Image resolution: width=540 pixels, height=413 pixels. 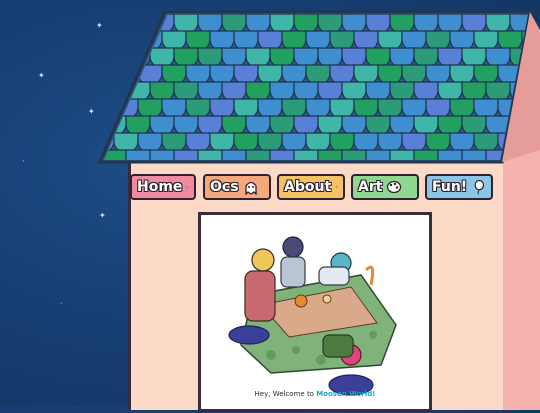 What do you see at coordinates (159, 187) in the screenshot?
I see `home-label: Home` at bounding box center [159, 187].